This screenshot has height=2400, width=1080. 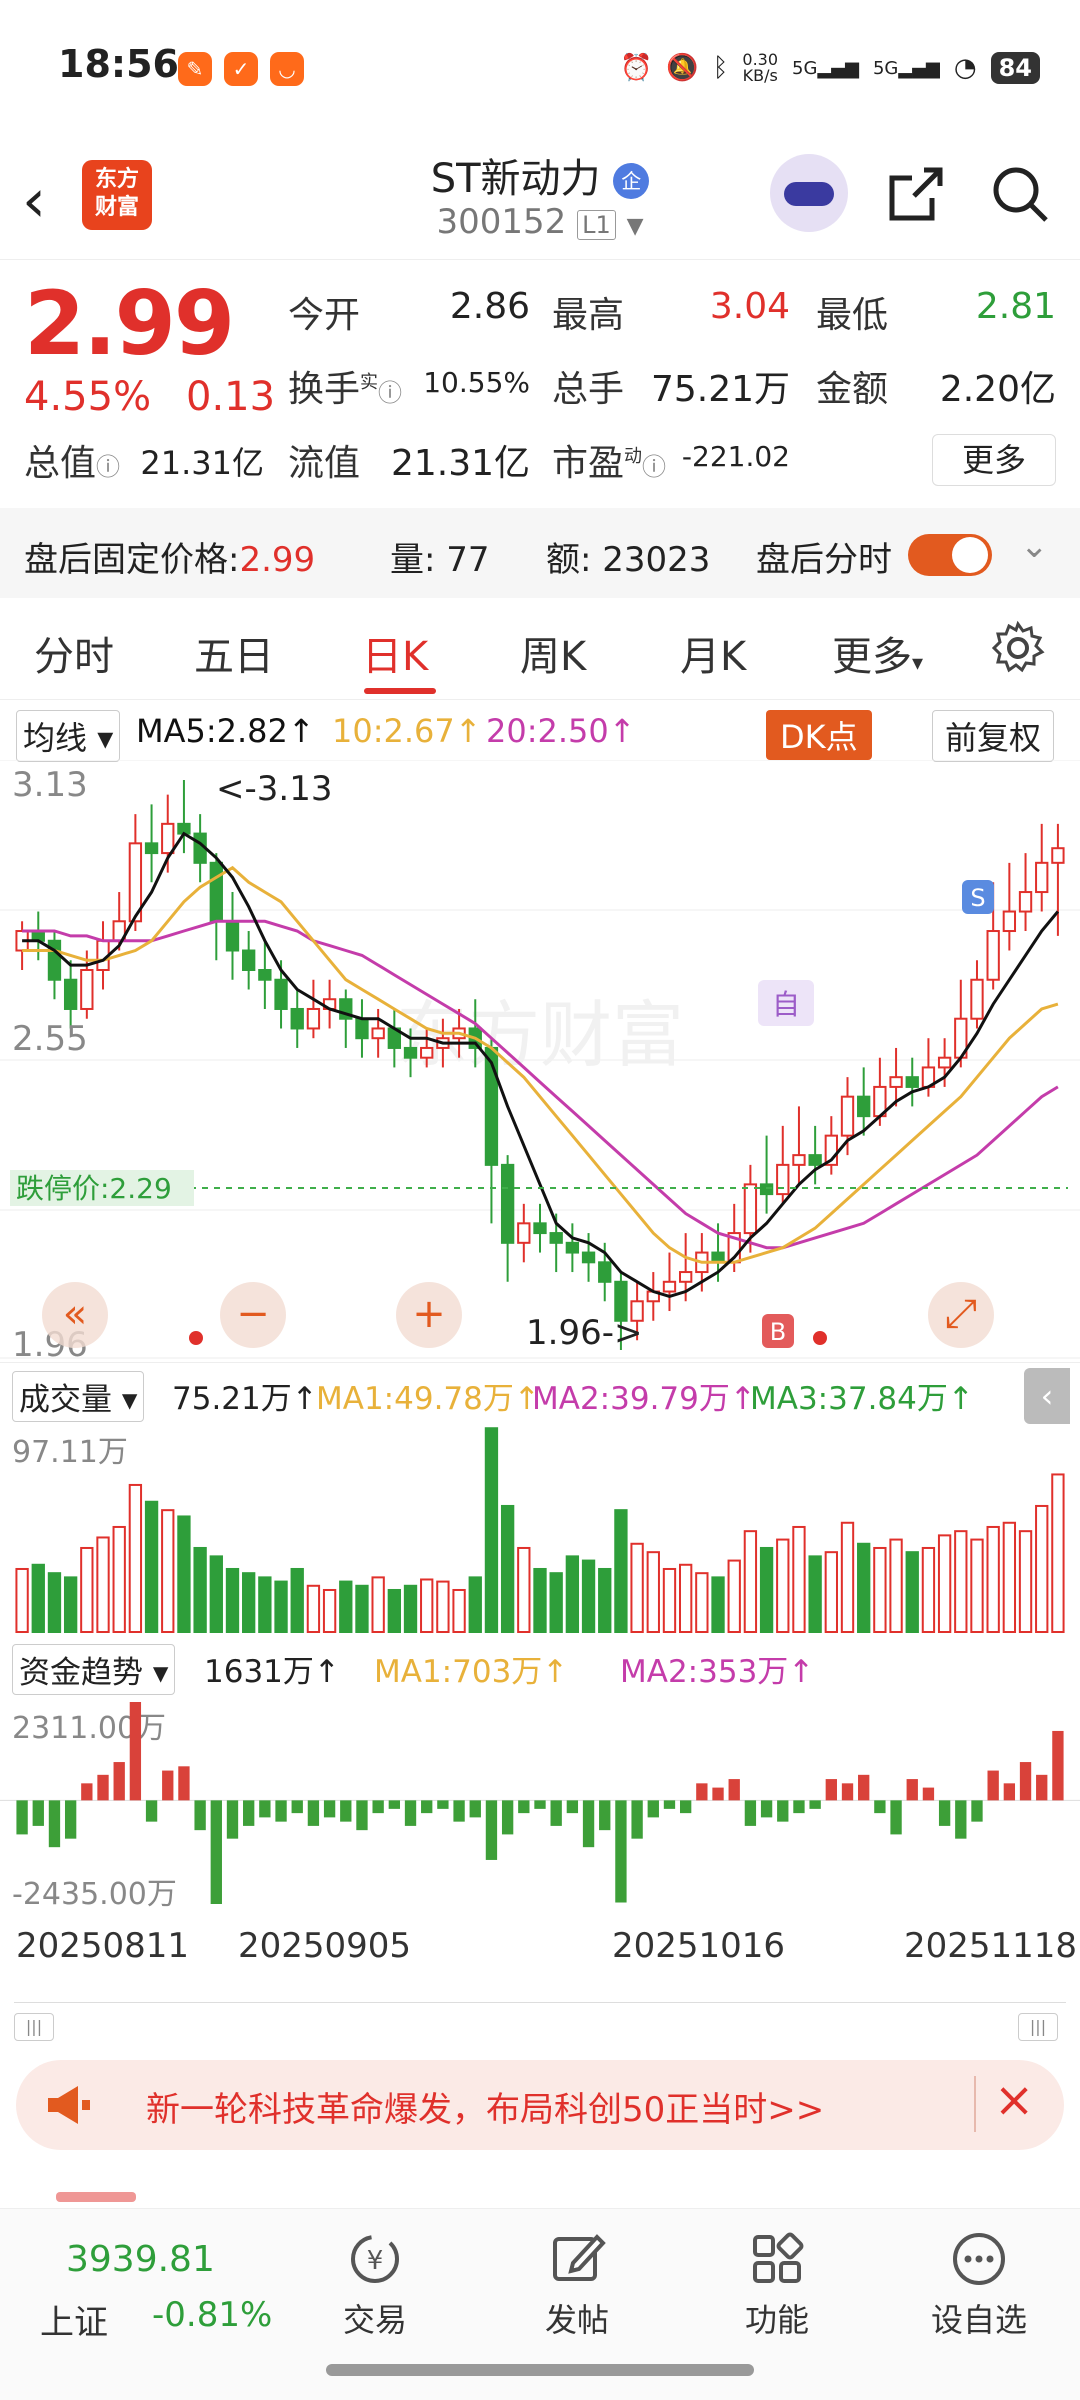 I want to click on ma-legend: 均线 ▾ MA5:2.82↑ 10:2.67↑ 20:2.50↑ DK点 前复权, so click(x=540, y=732).